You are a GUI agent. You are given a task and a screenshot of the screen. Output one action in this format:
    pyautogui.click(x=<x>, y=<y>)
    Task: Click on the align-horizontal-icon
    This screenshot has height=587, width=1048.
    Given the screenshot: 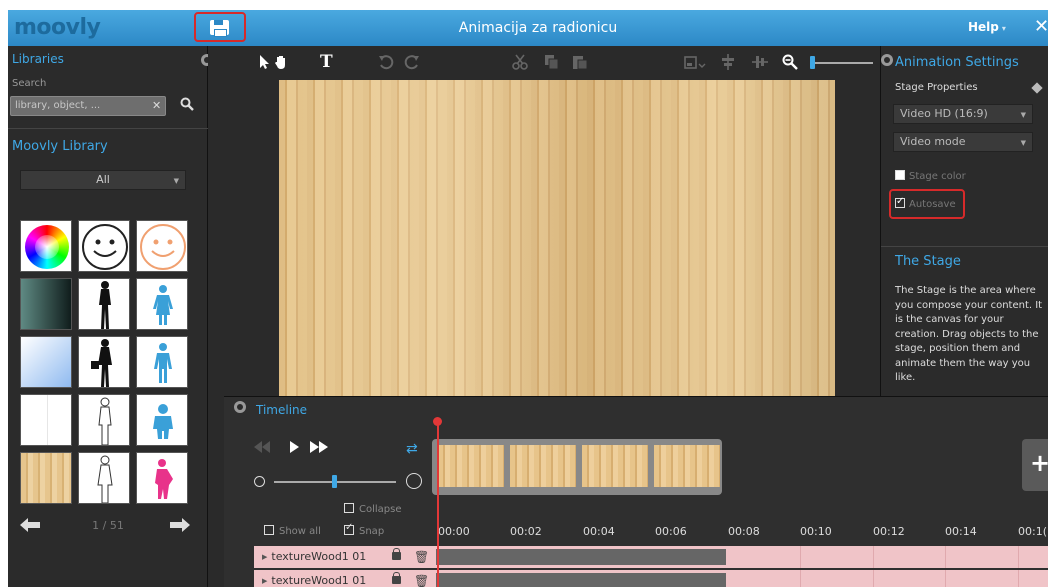 What is the action you would take?
    pyautogui.click(x=728, y=63)
    